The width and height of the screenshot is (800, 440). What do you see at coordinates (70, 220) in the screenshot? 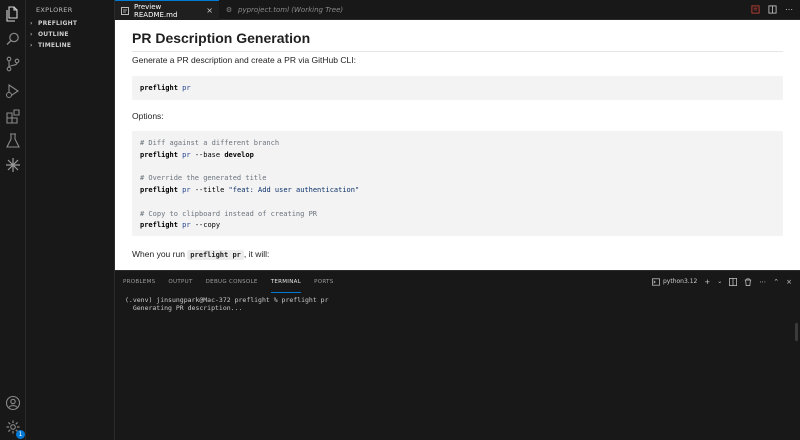
I see `explorer-sidebar: EXPLORER › PREFLIGHT › OUTLINE › TIMELINE` at bounding box center [70, 220].